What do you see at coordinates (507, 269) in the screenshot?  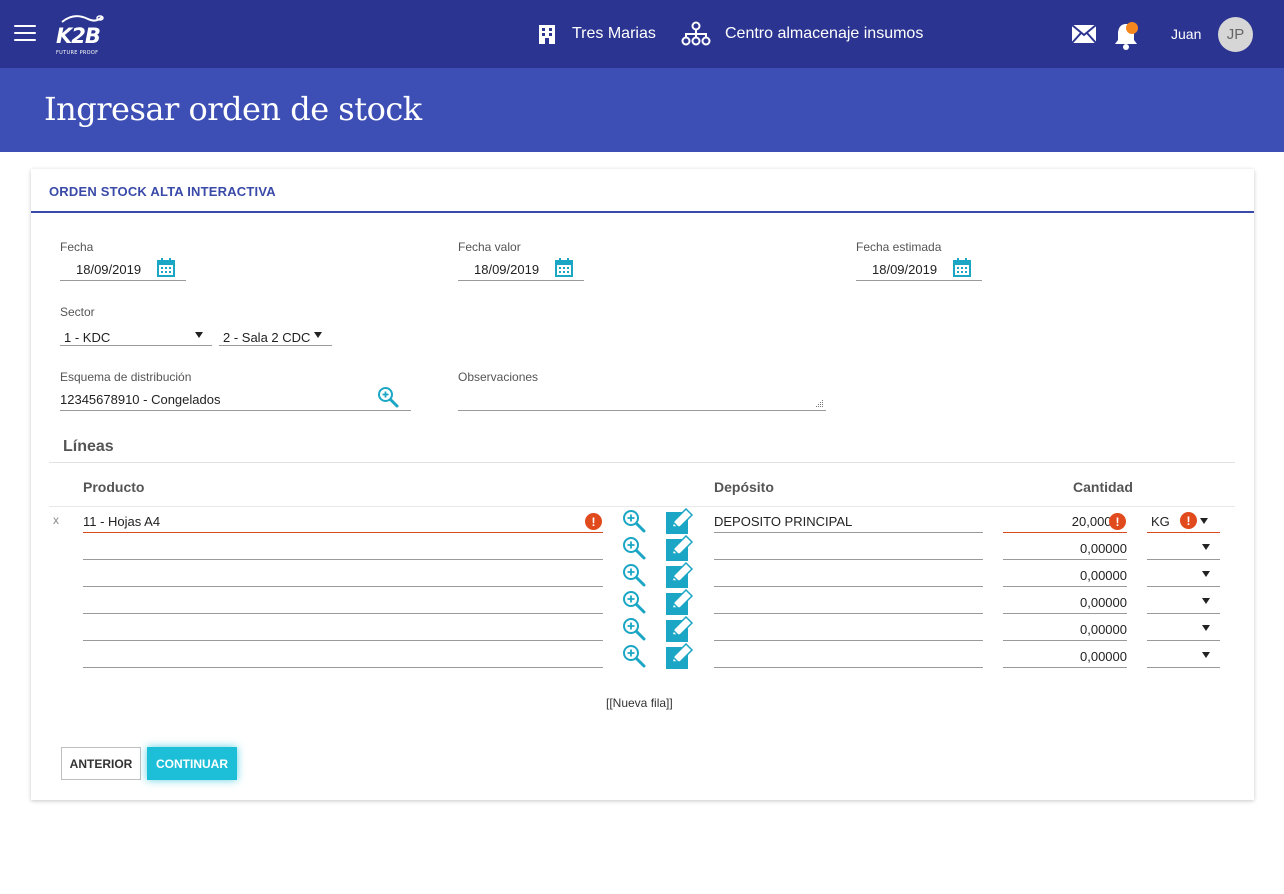 I see `fecha-valor-value: 18/09/2019` at bounding box center [507, 269].